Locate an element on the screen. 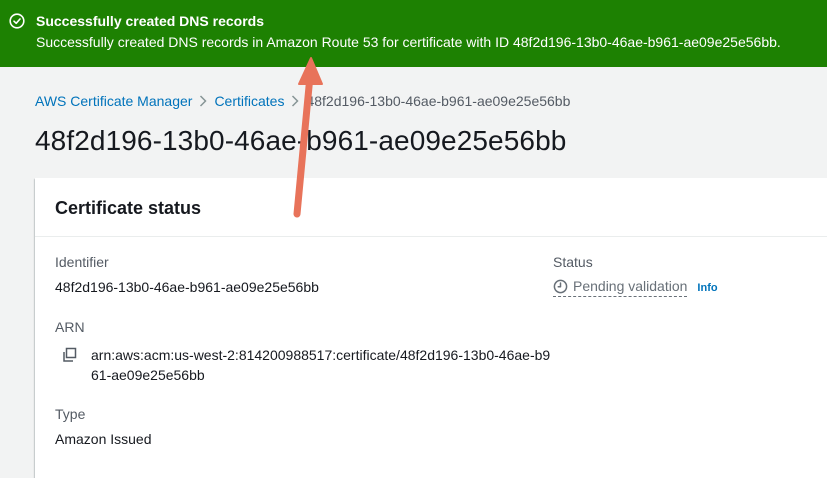 The width and height of the screenshot is (827, 478). breadcrumb-certificates-link: Certificates is located at coordinates (249, 101).